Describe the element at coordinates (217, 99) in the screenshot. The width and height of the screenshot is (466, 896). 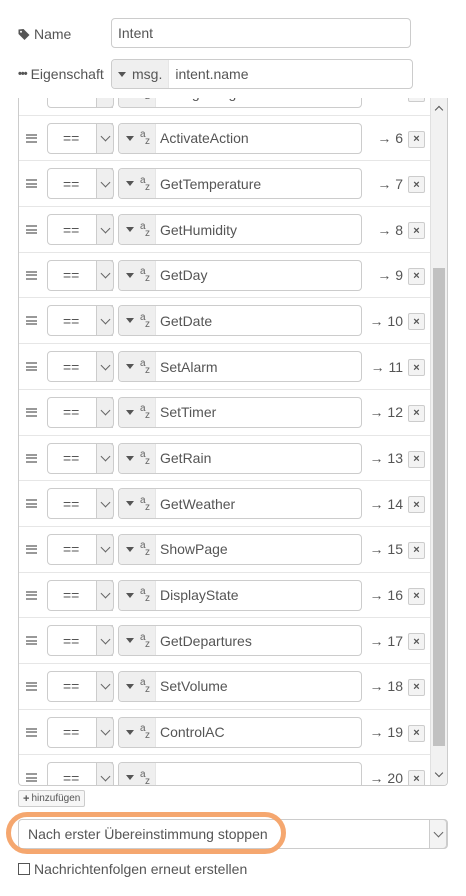
I see `rule-value: SetLightBrightness` at that location.